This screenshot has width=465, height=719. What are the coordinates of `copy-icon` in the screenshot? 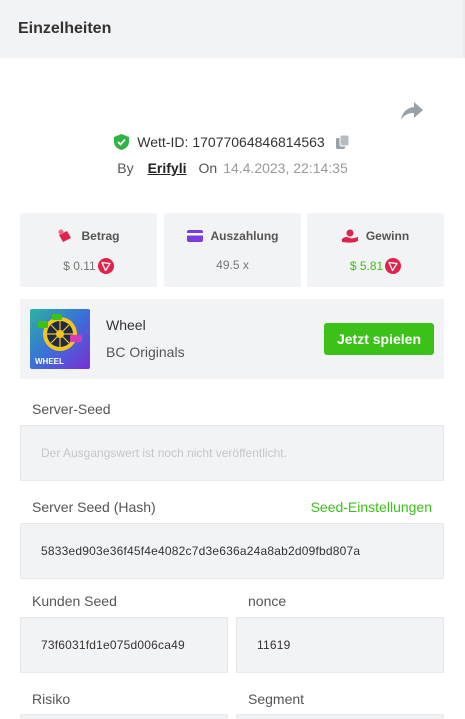 It's located at (343, 142).